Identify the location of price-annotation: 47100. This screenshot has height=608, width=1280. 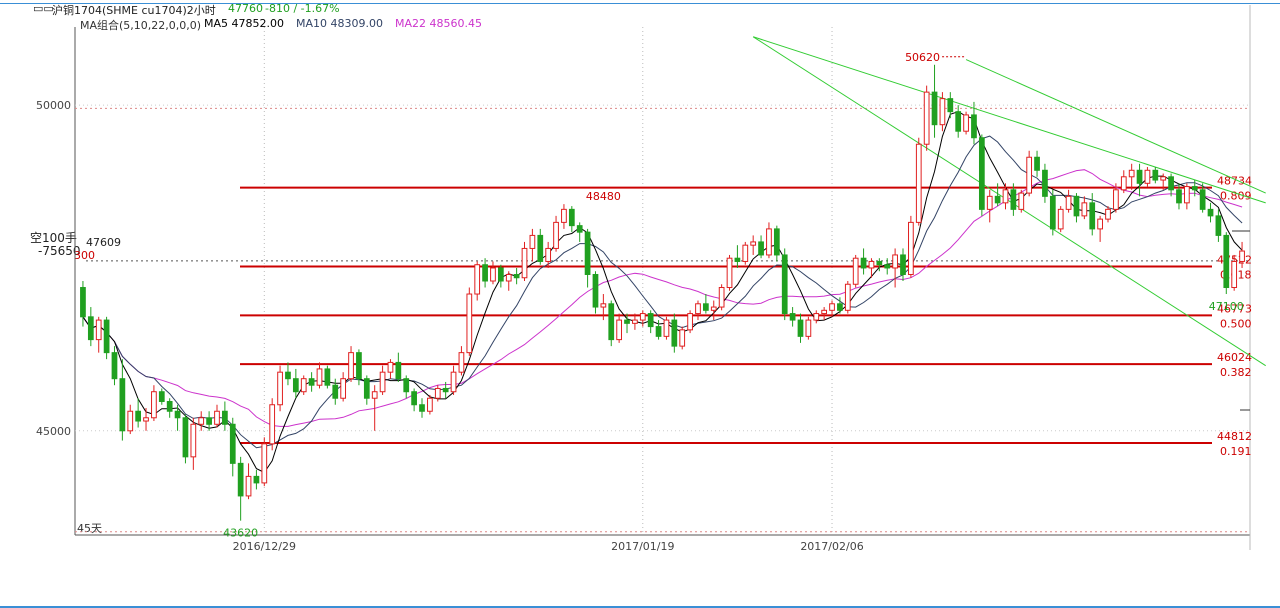
(1226, 306).